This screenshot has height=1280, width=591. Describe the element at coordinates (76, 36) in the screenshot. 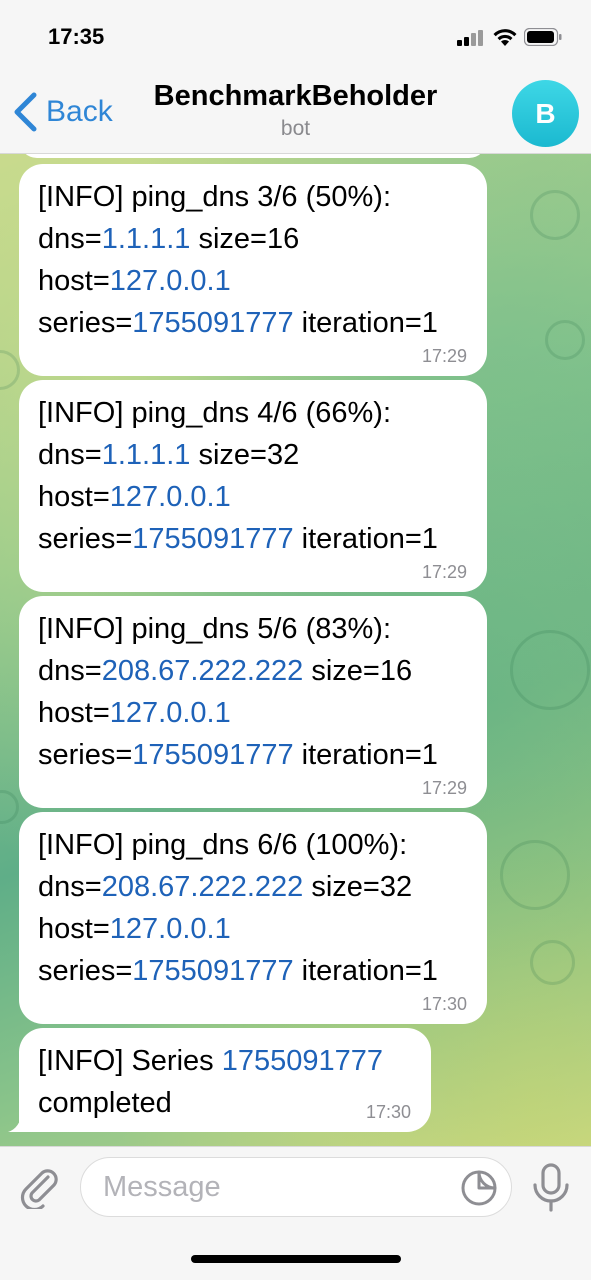

I see `status-time: 17:35` at that location.